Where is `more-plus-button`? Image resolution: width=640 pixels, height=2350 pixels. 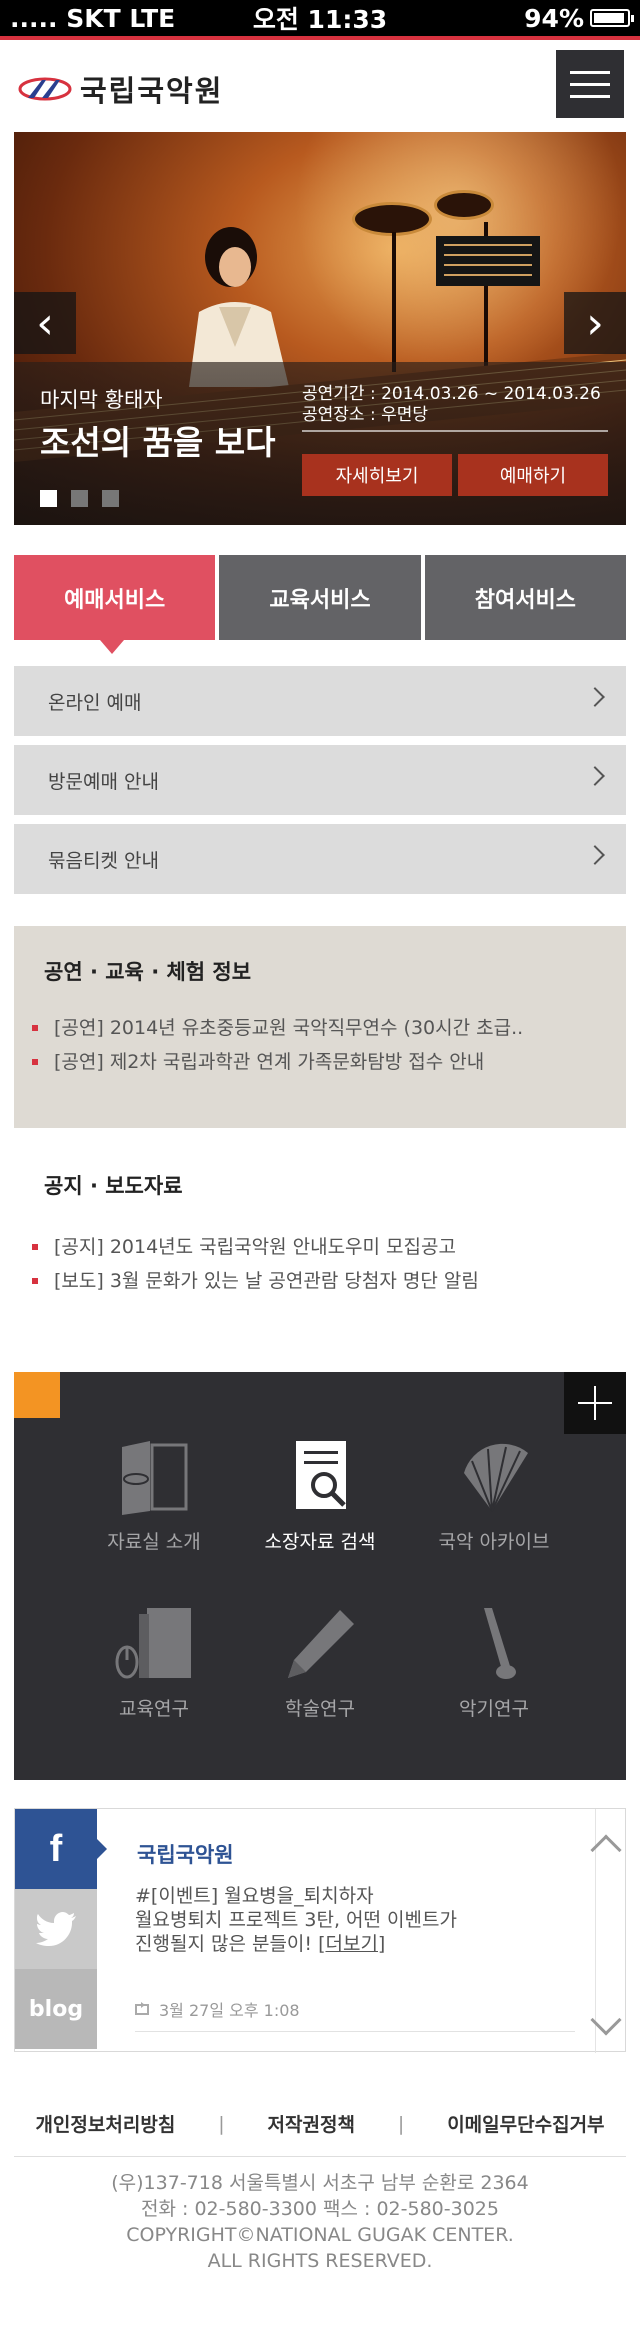
more-plus-button is located at coordinates (595, 1403).